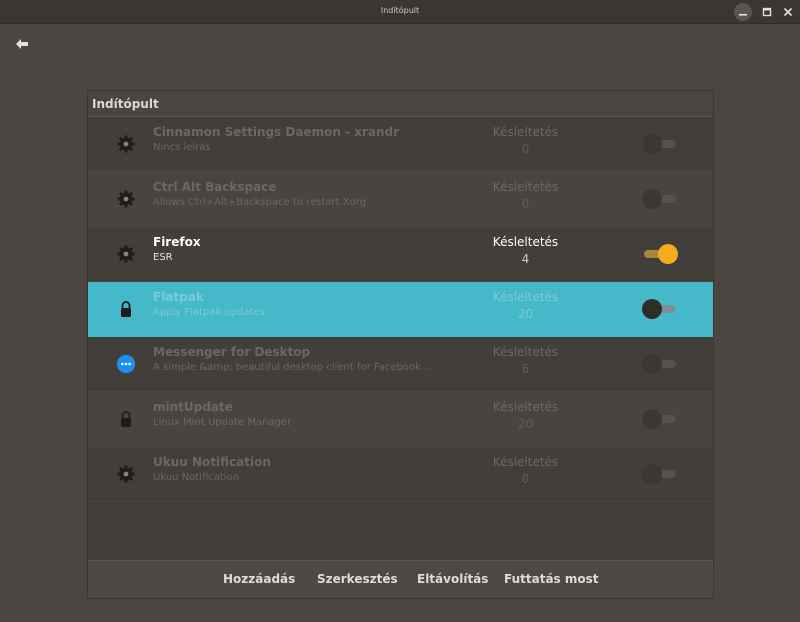  Describe the element at coordinates (212, 462) in the screenshot. I see `app-name: Ukuu Notification` at that location.